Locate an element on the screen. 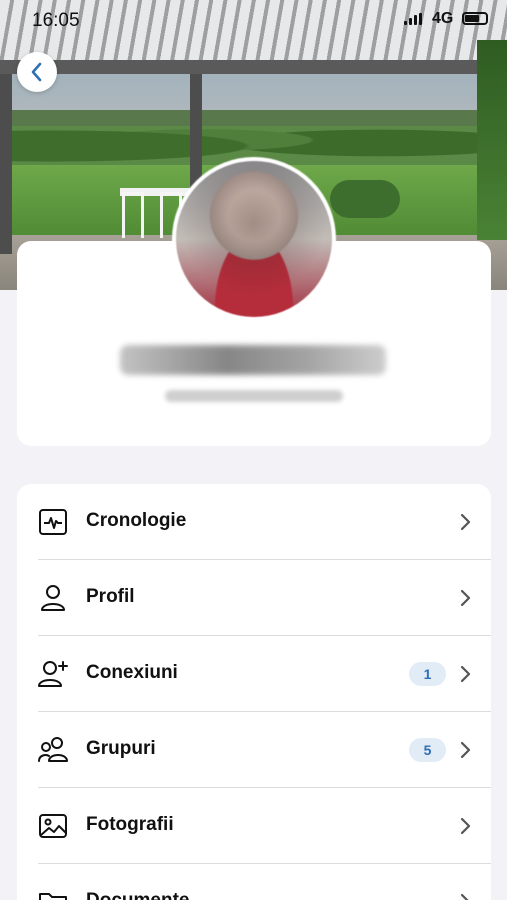 This screenshot has height=900, width=507. person-icon is located at coordinates (53, 598).